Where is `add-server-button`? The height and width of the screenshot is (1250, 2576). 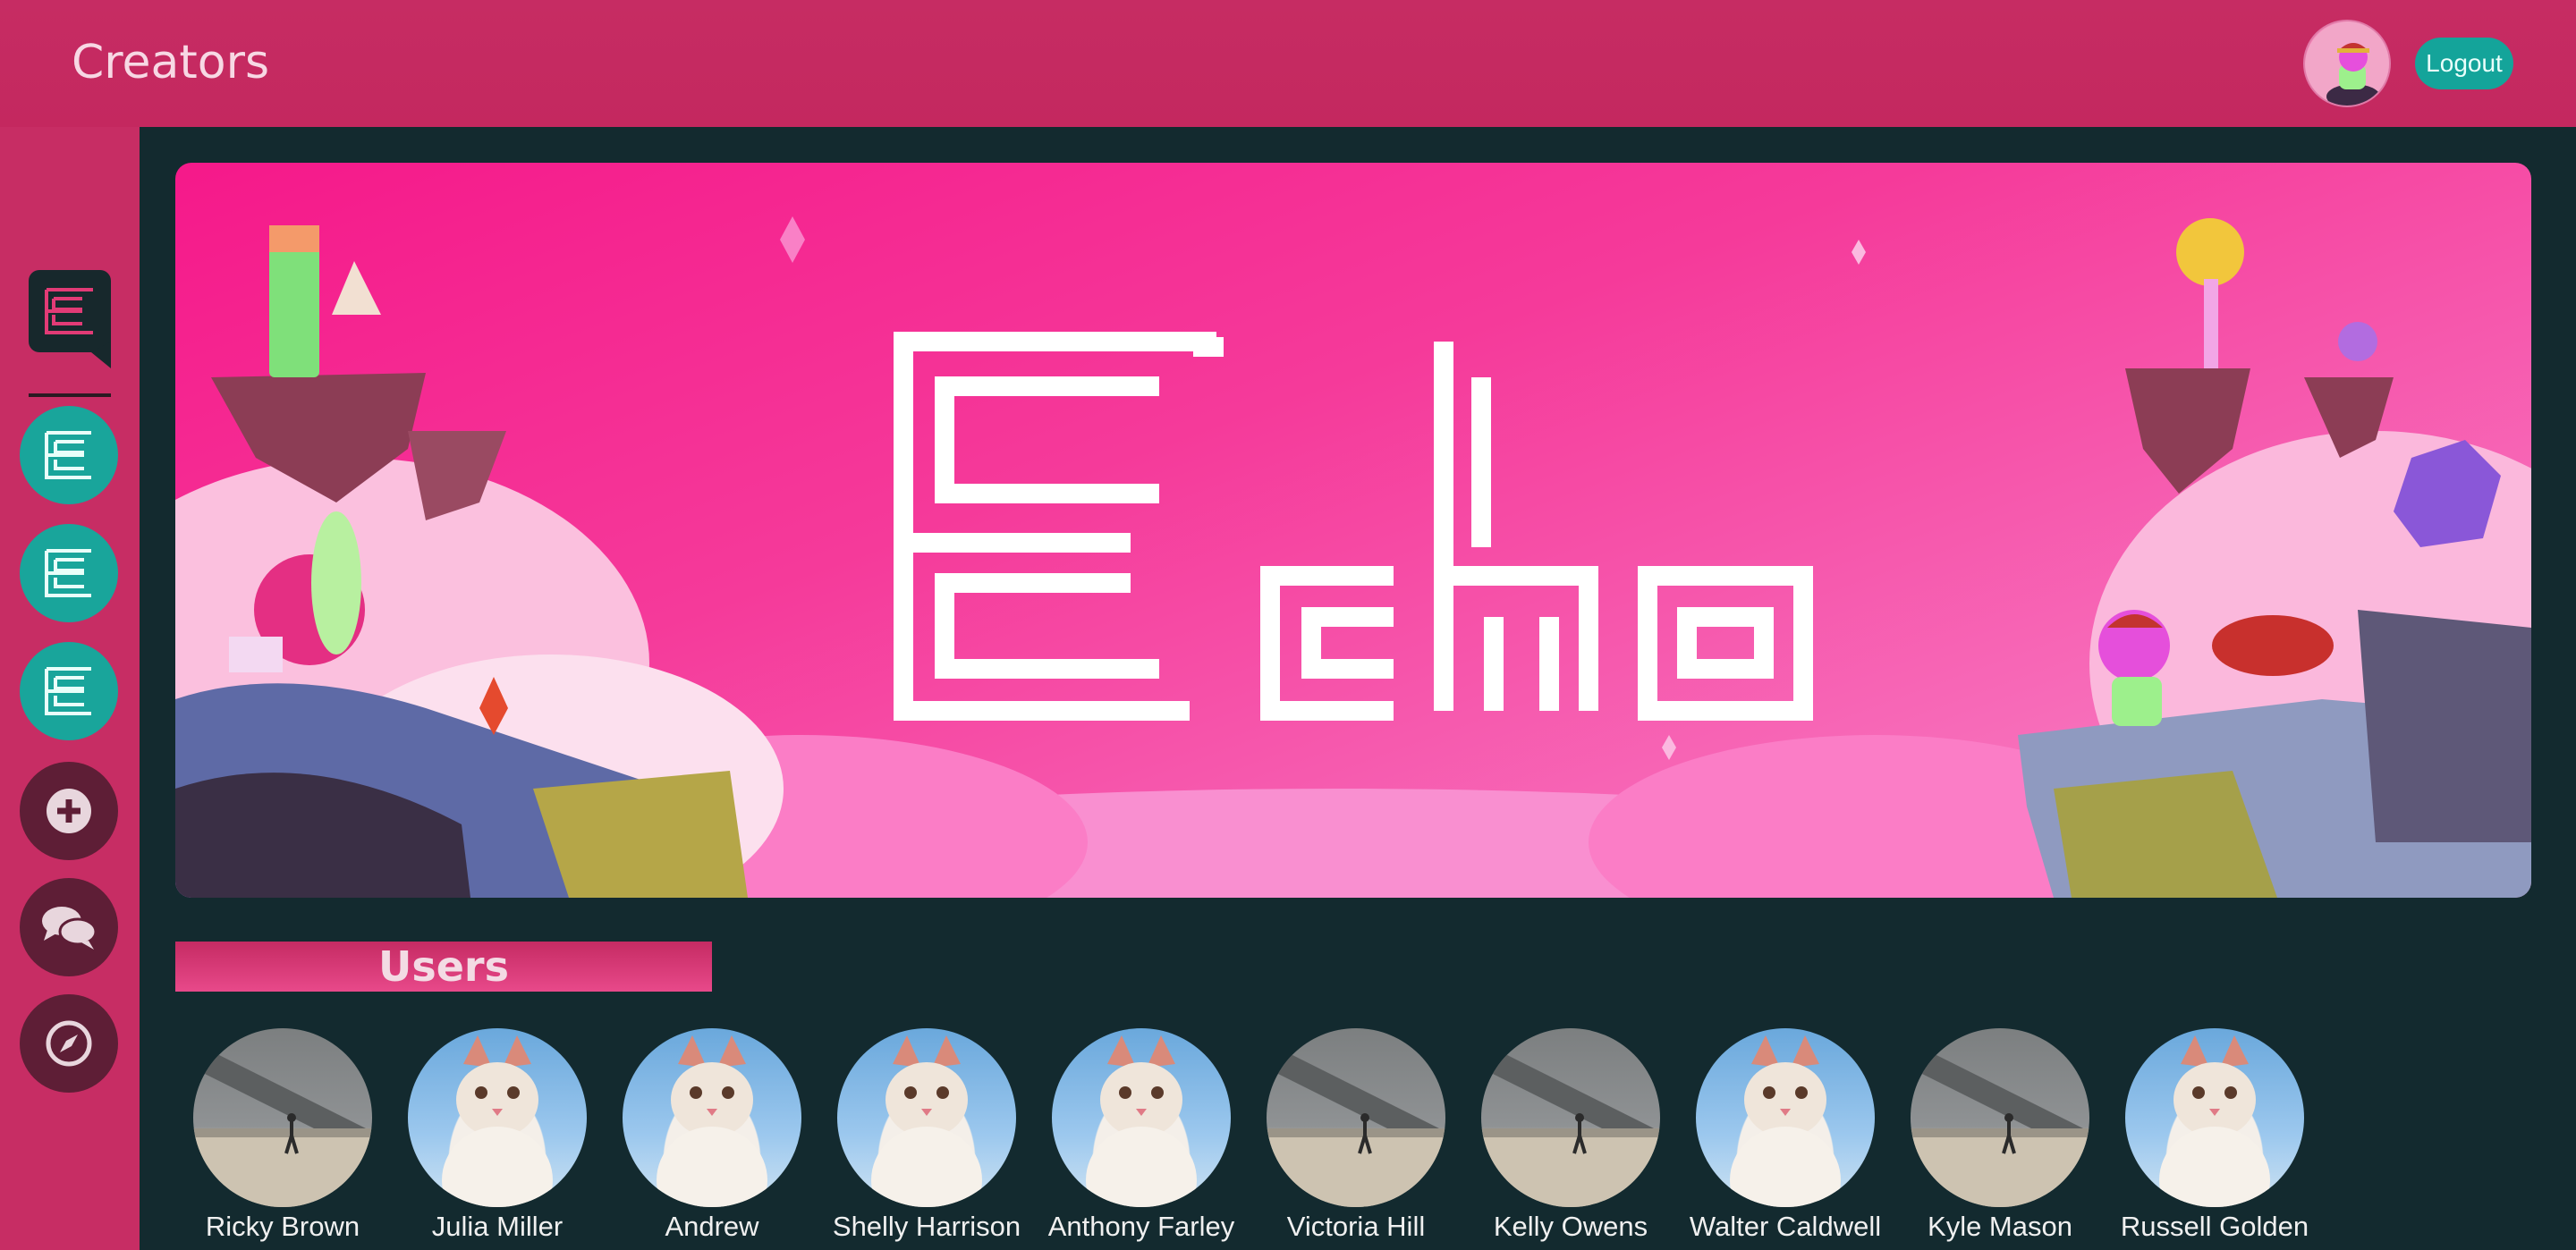
add-server-button is located at coordinates (69, 811).